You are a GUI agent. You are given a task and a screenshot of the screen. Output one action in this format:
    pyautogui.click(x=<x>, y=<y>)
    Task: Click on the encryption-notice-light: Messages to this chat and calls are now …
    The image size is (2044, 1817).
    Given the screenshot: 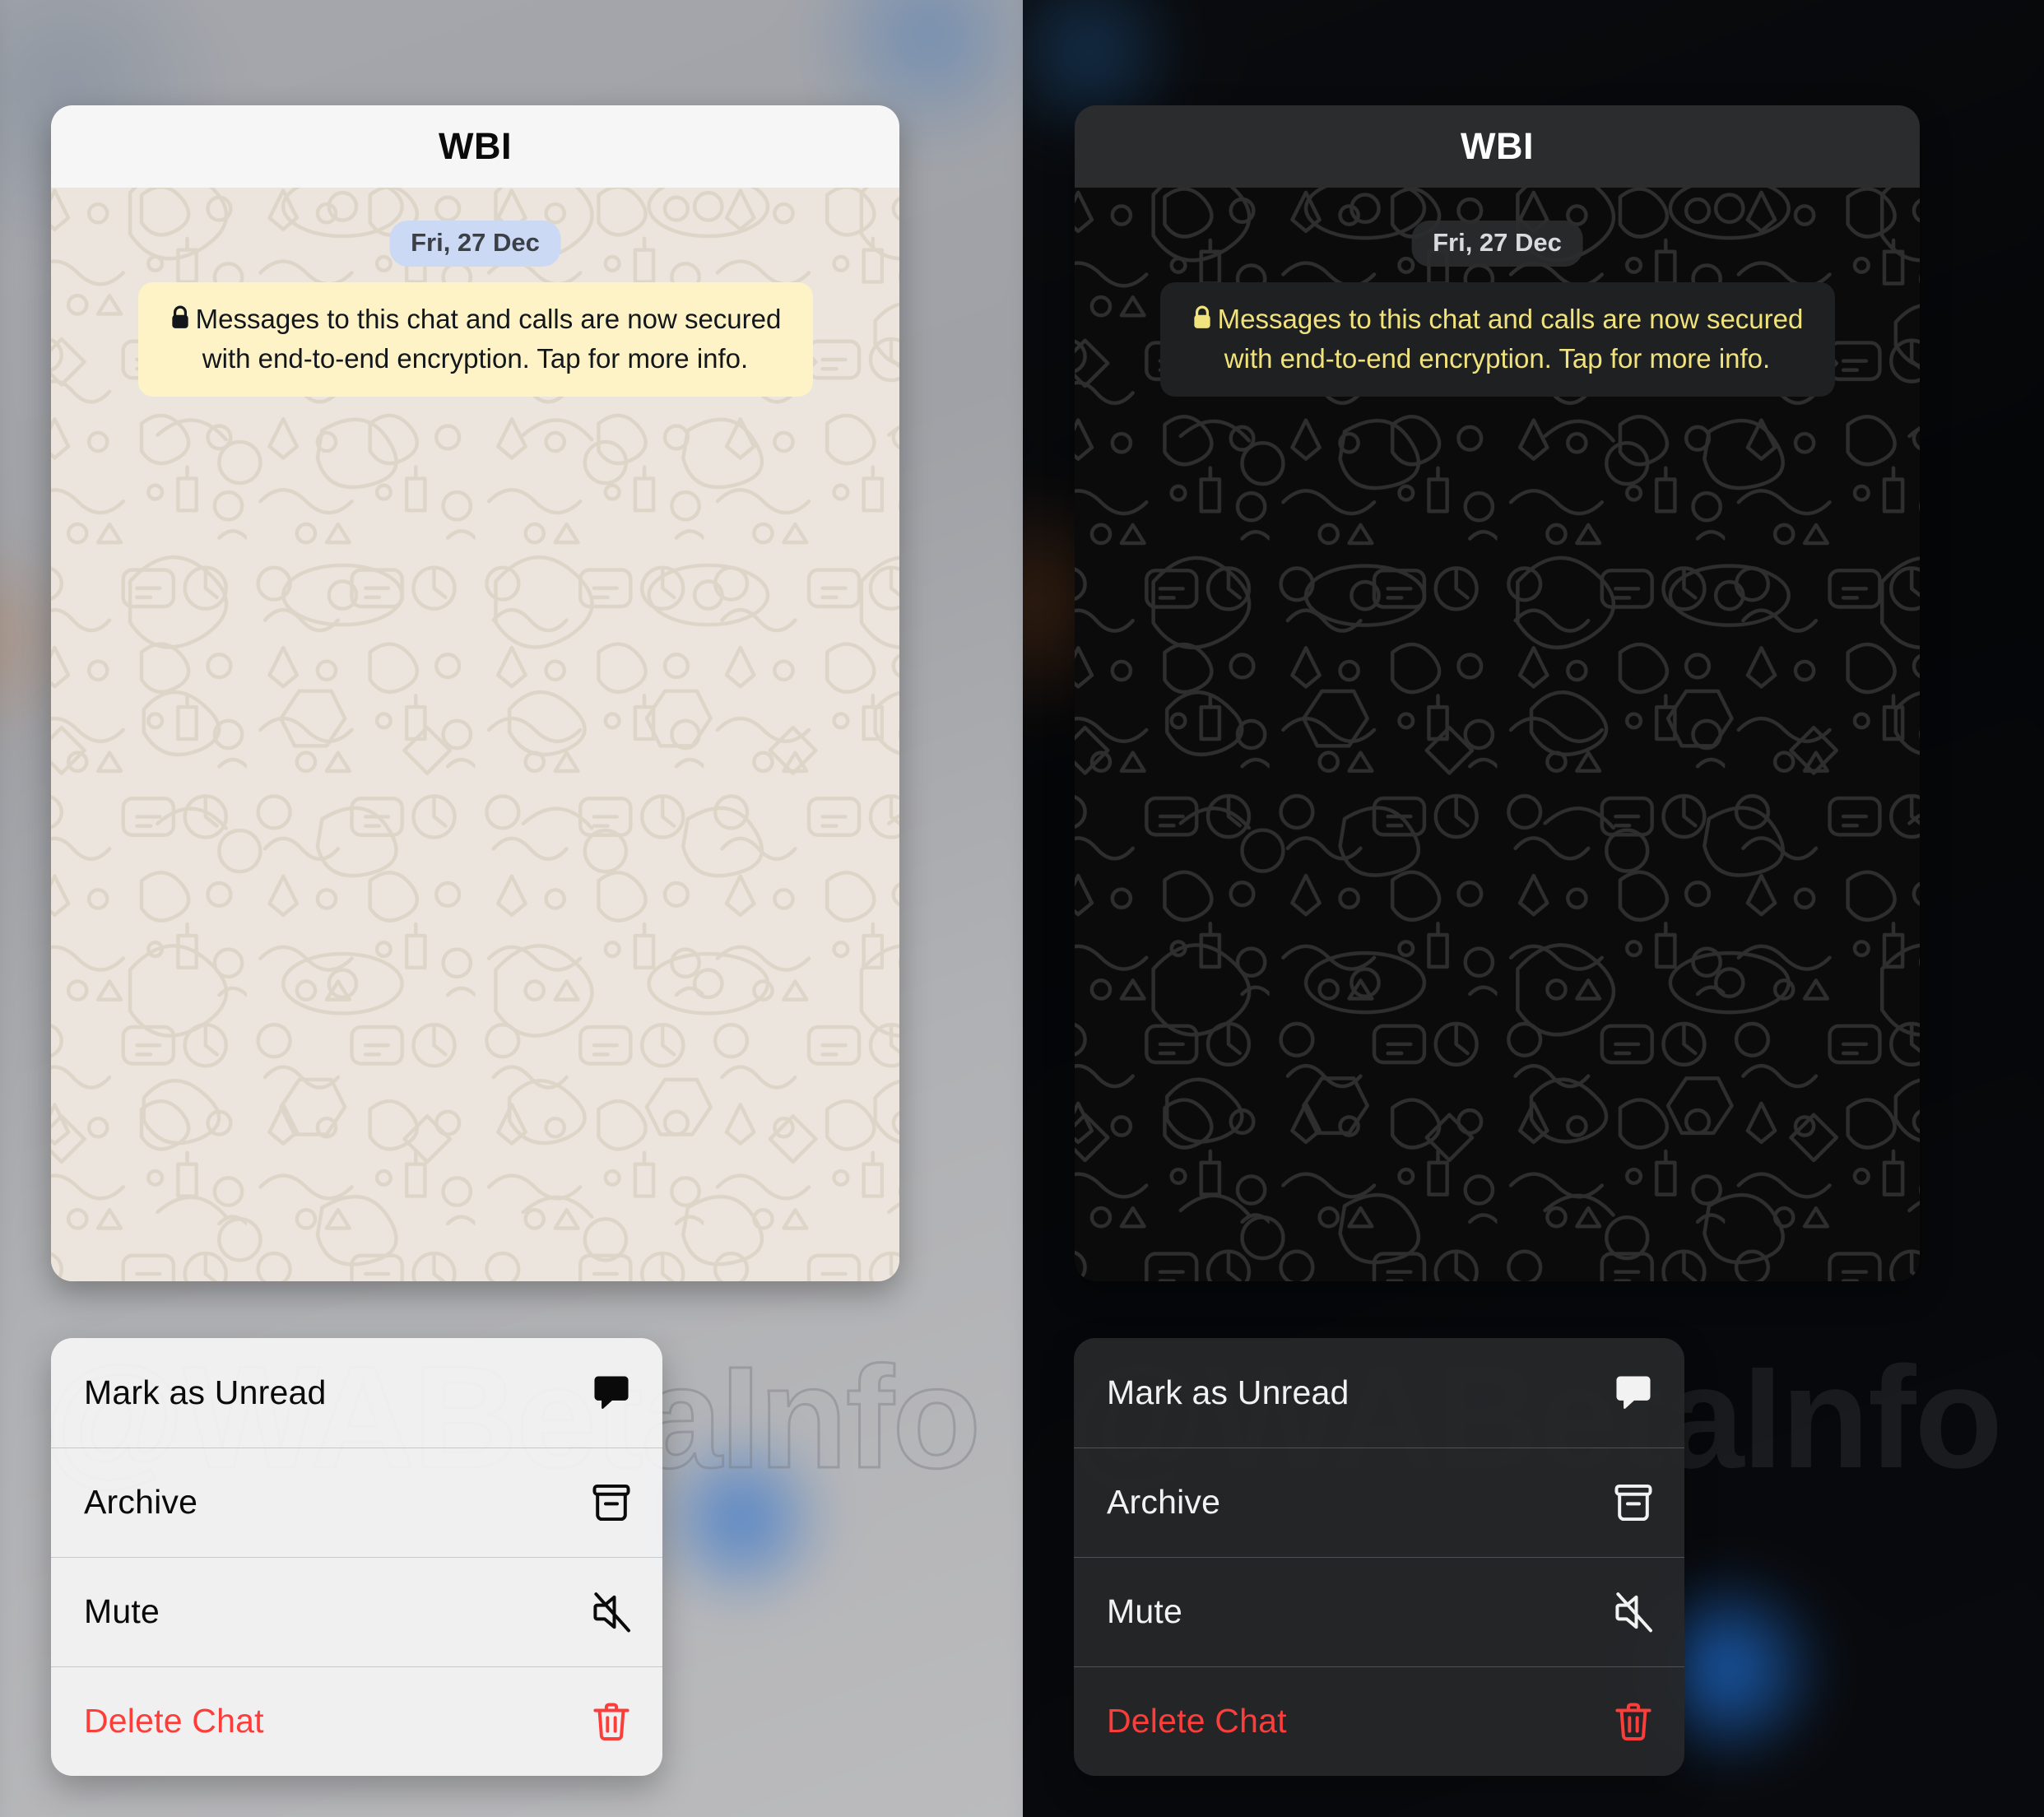 What is the action you would take?
    pyautogui.click(x=475, y=339)
    